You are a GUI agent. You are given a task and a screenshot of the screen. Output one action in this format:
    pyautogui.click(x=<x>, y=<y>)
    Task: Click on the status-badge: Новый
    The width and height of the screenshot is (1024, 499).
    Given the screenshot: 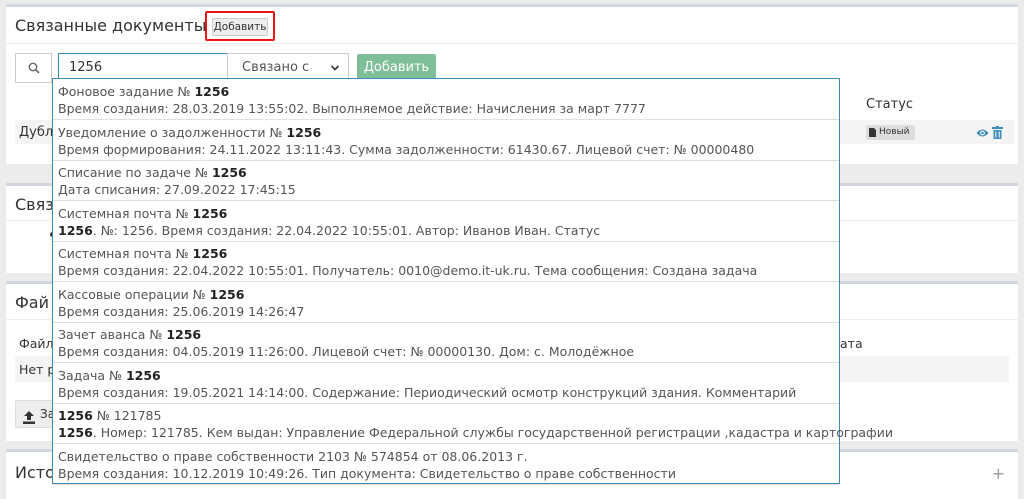 What is the action you would take?
    pyautogui.click(x=890, y=132)
    